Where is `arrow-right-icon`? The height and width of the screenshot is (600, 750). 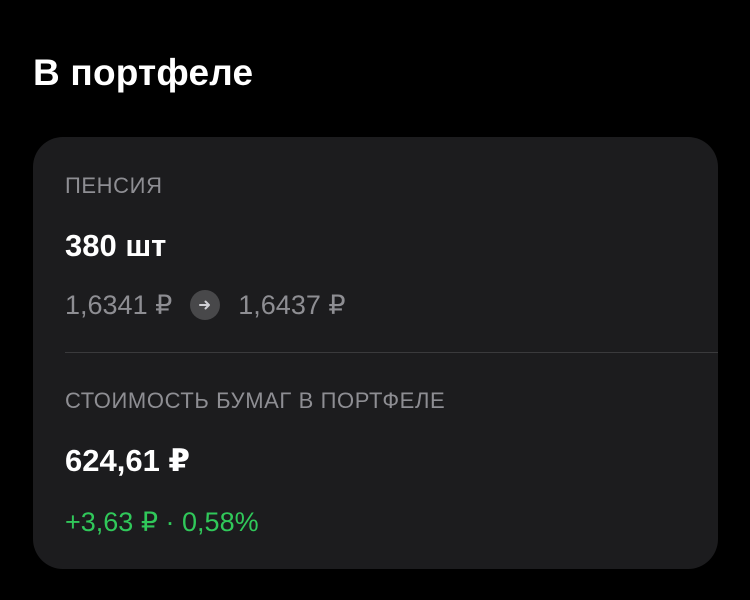
arrow-right-icon is located at coordinates (205, 305).